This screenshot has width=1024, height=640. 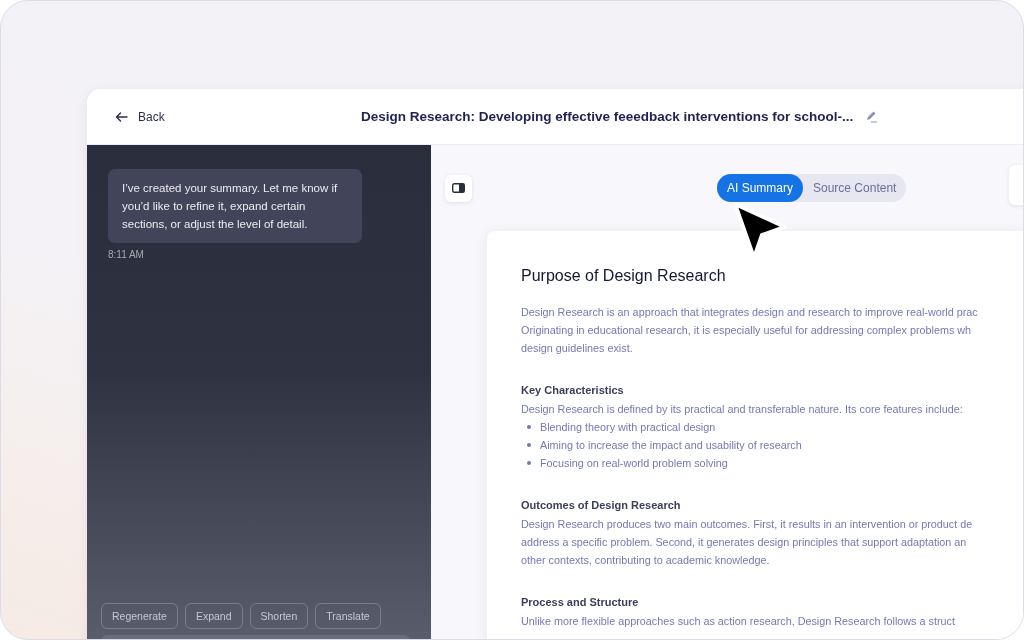 What do you see at coordinates (235, 206) in the screenshot?
I see `chat-message: I’ve created your summary. Let me know if you’d like to refine it, expand certain sections, or adjust the level of detail.` at bounding box center [235, 206].